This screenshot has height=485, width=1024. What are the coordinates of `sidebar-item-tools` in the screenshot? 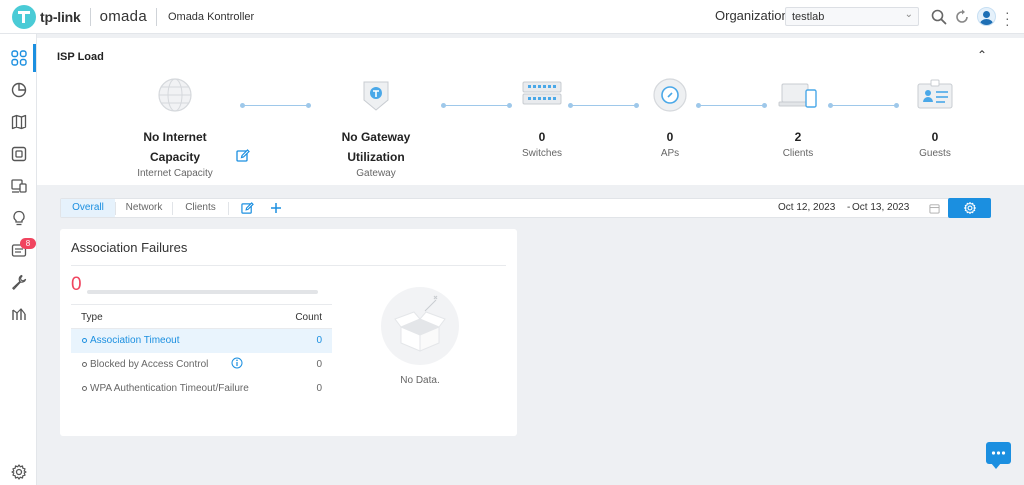 It's located at (18, 282).